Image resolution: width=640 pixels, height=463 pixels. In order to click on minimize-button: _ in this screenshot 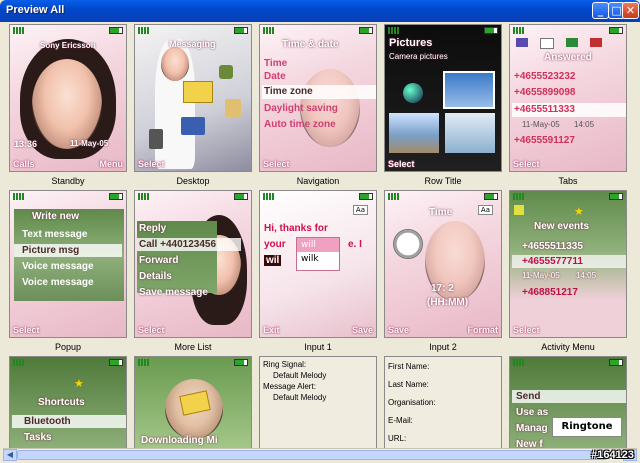, I will do `click(600, 10)`.